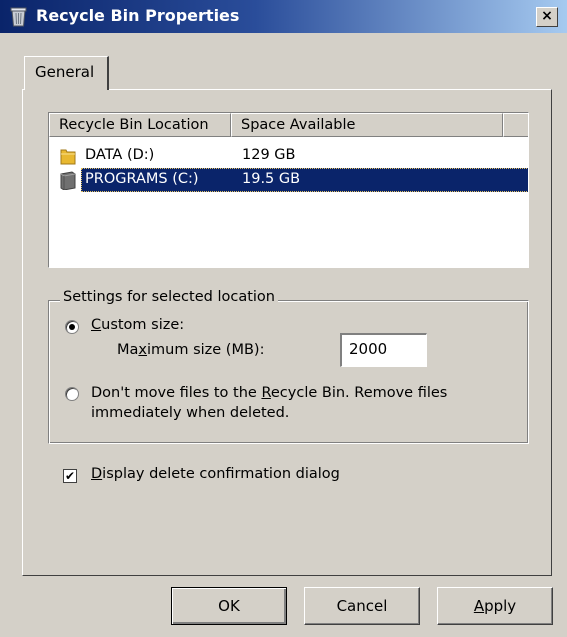 Image resolution: width=567 pixels, height=637 pixels. I want to click on settings-group-title: Settings for selected location, so click(169, 297).